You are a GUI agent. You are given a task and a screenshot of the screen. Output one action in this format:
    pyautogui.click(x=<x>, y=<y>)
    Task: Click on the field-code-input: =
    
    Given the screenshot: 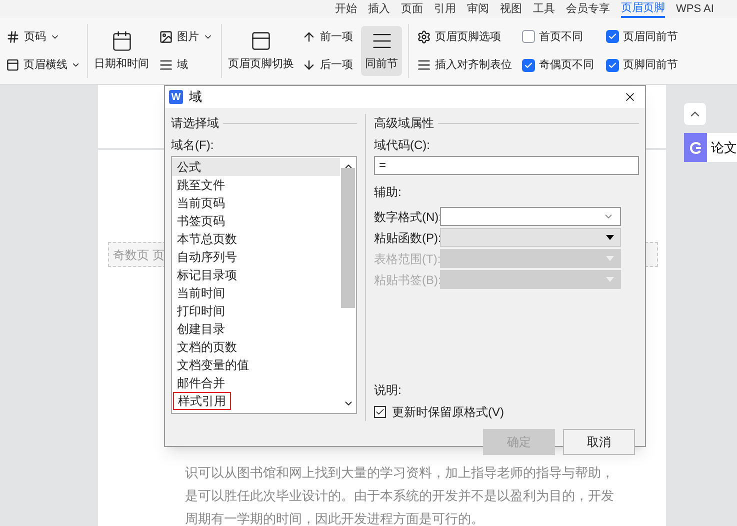 What is the action you would take?
    pyautogui.click(x=506, y=165)
    